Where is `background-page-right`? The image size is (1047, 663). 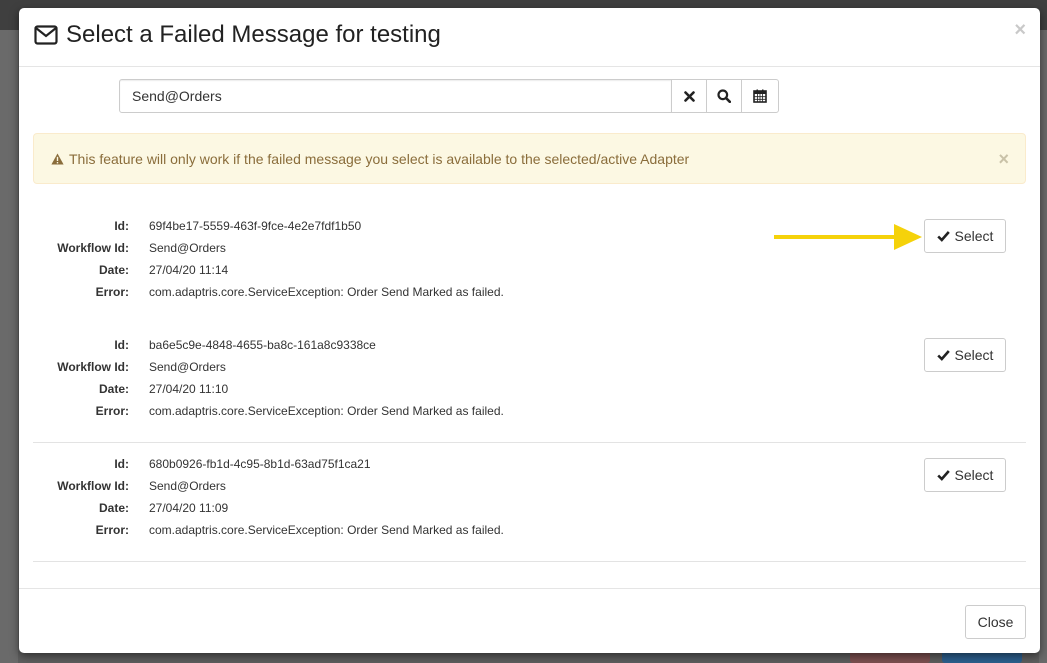 background-page-right is located at coordinates (1043, 346).